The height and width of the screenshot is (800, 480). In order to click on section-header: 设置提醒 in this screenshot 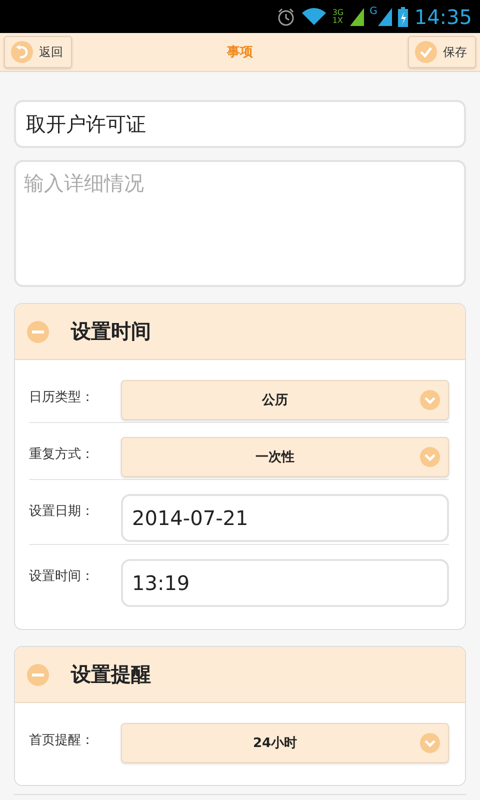, I will do `click(240, 675)`.